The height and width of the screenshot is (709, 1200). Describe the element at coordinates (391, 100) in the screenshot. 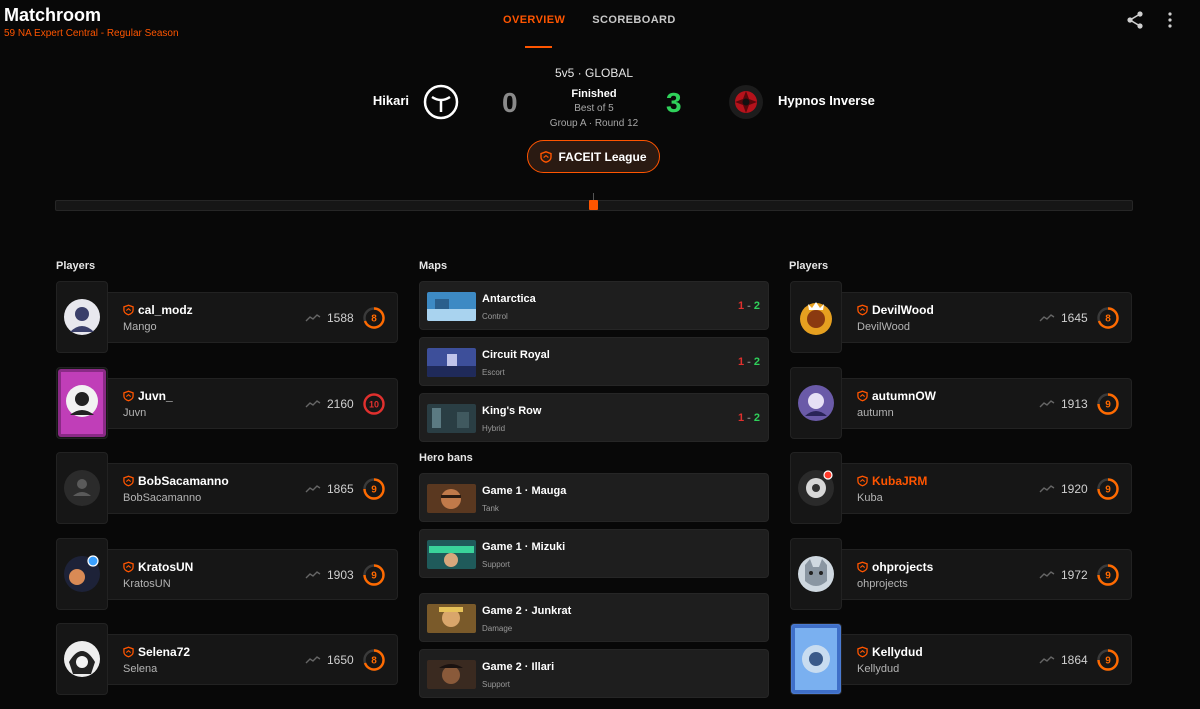

I see `team1-name: Hikari` at that location.